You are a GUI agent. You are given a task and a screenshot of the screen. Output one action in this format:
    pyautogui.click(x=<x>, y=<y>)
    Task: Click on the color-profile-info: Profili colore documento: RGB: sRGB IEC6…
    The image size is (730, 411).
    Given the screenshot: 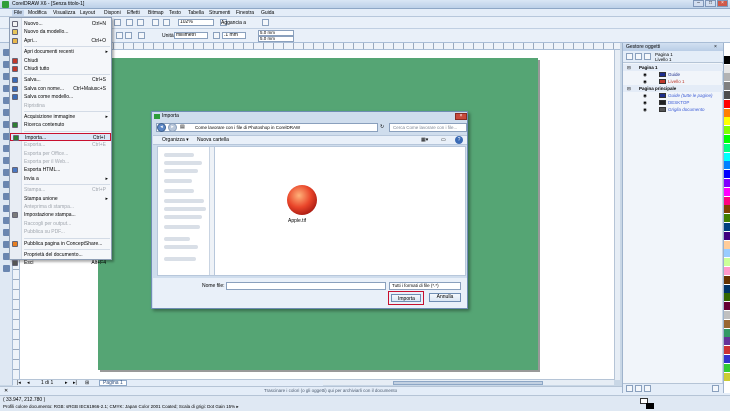 What is the action you would take?
    pyautogui.click(x=121, y=407)
    